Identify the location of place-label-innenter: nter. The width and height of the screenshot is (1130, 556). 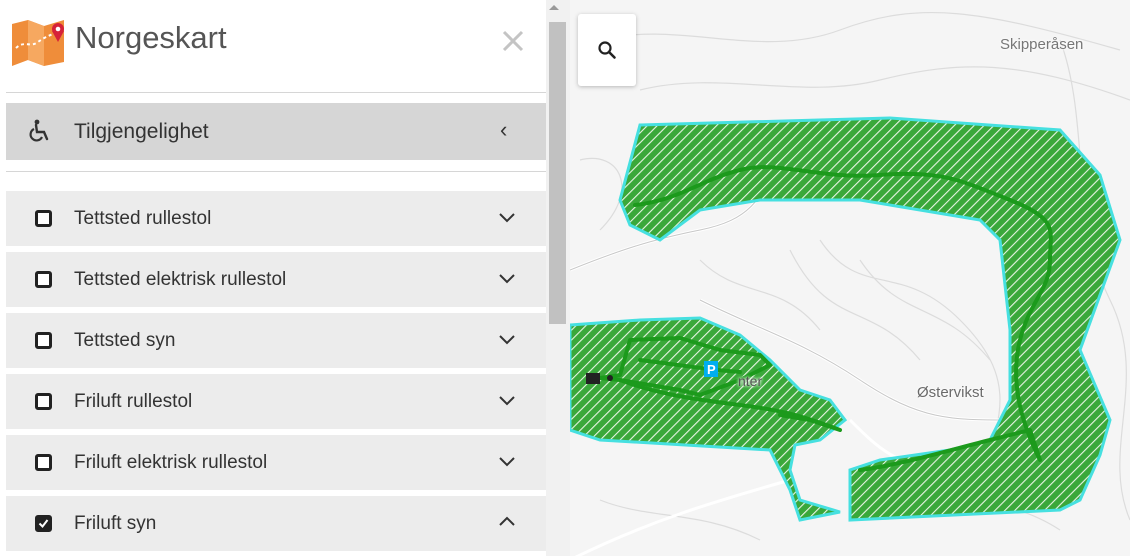
(750, 381).